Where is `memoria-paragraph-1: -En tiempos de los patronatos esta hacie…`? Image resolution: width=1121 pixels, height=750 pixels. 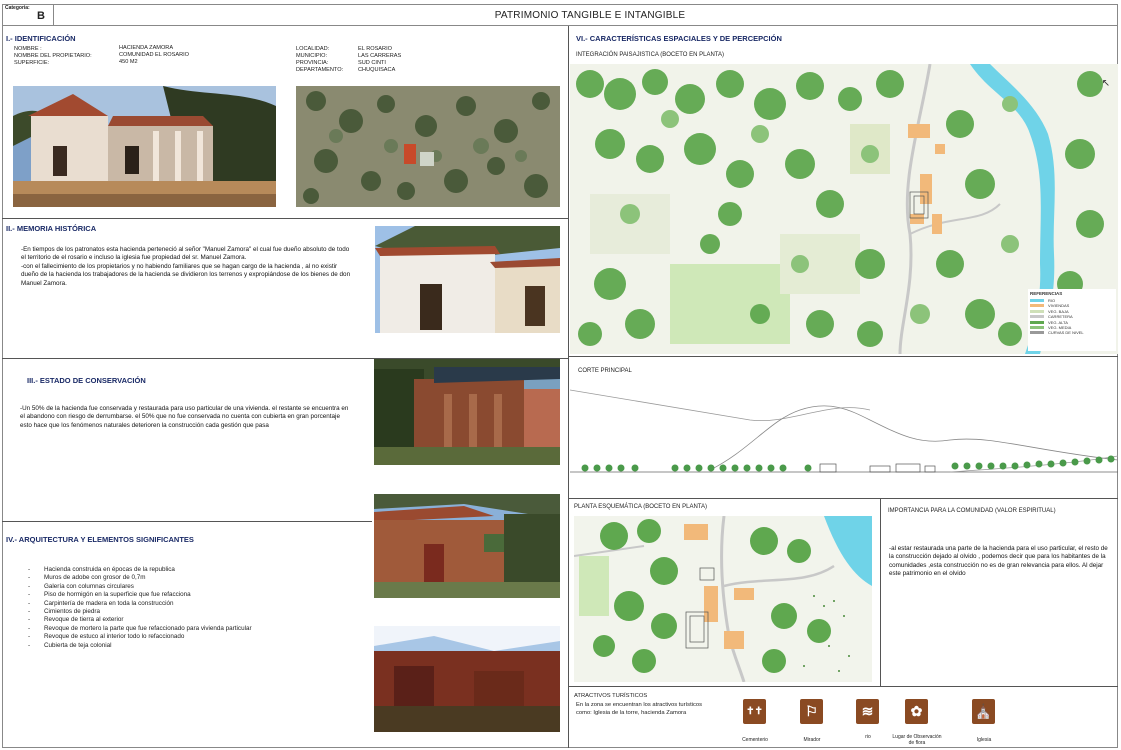
memoria-paragraph-1: -En tiempos de los patronatos esta hacie… is located at coordinates (185, 254).